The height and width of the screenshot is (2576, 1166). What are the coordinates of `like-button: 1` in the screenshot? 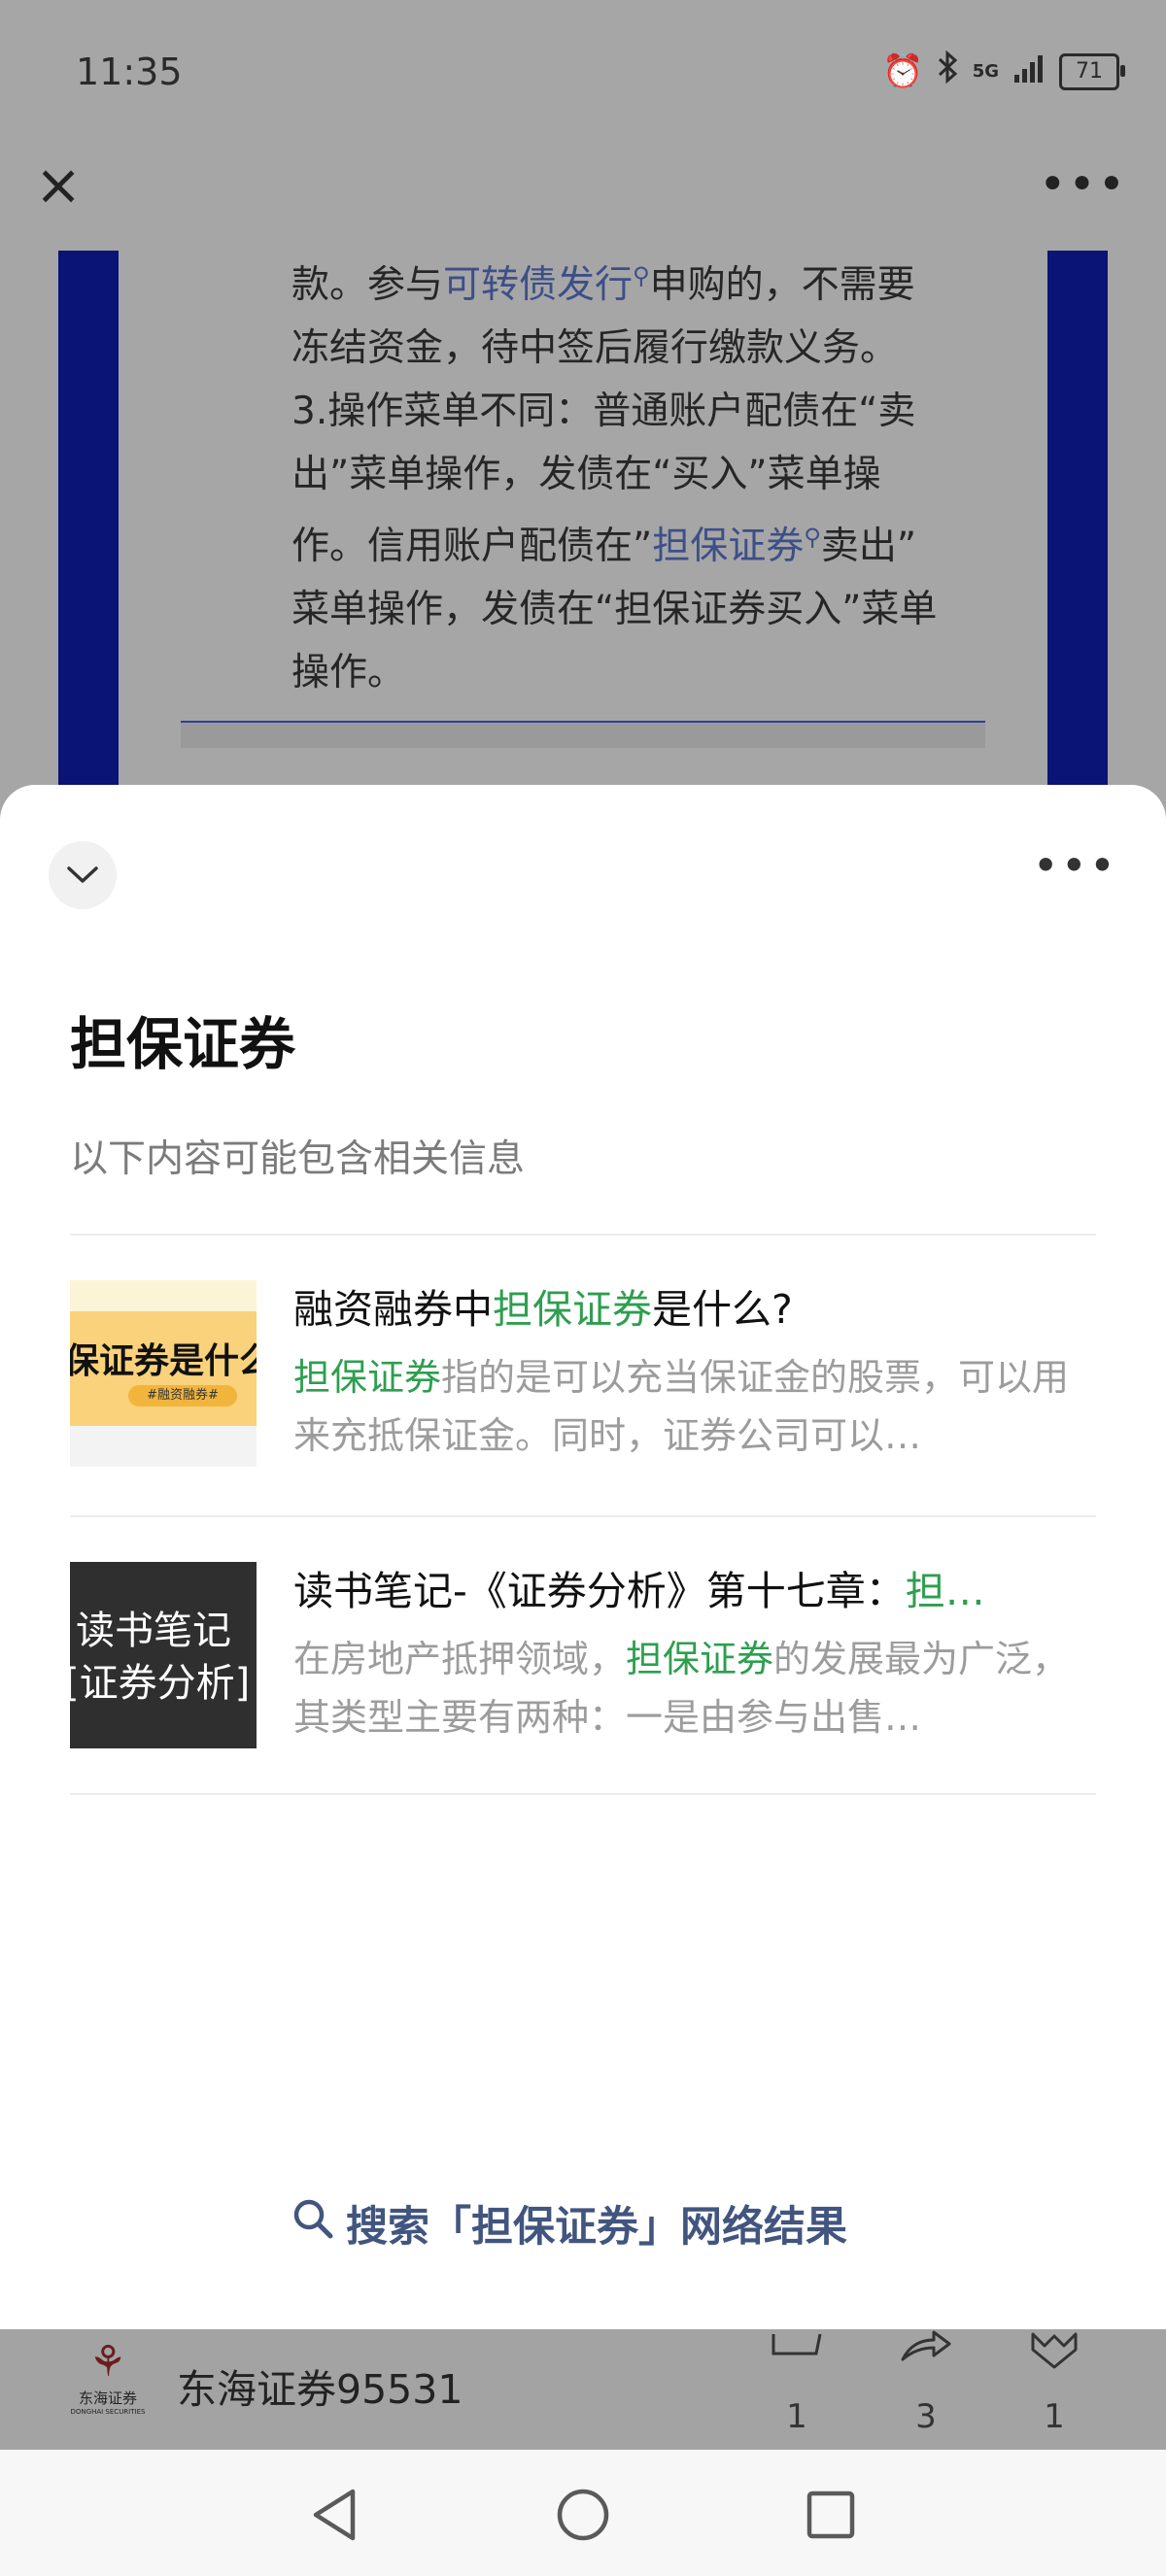 It's located at (797, 2382).